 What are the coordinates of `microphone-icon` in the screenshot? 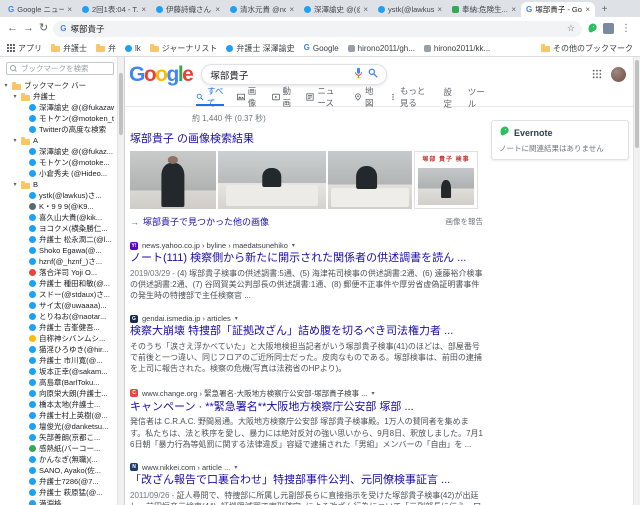 It's located at (358, 74).